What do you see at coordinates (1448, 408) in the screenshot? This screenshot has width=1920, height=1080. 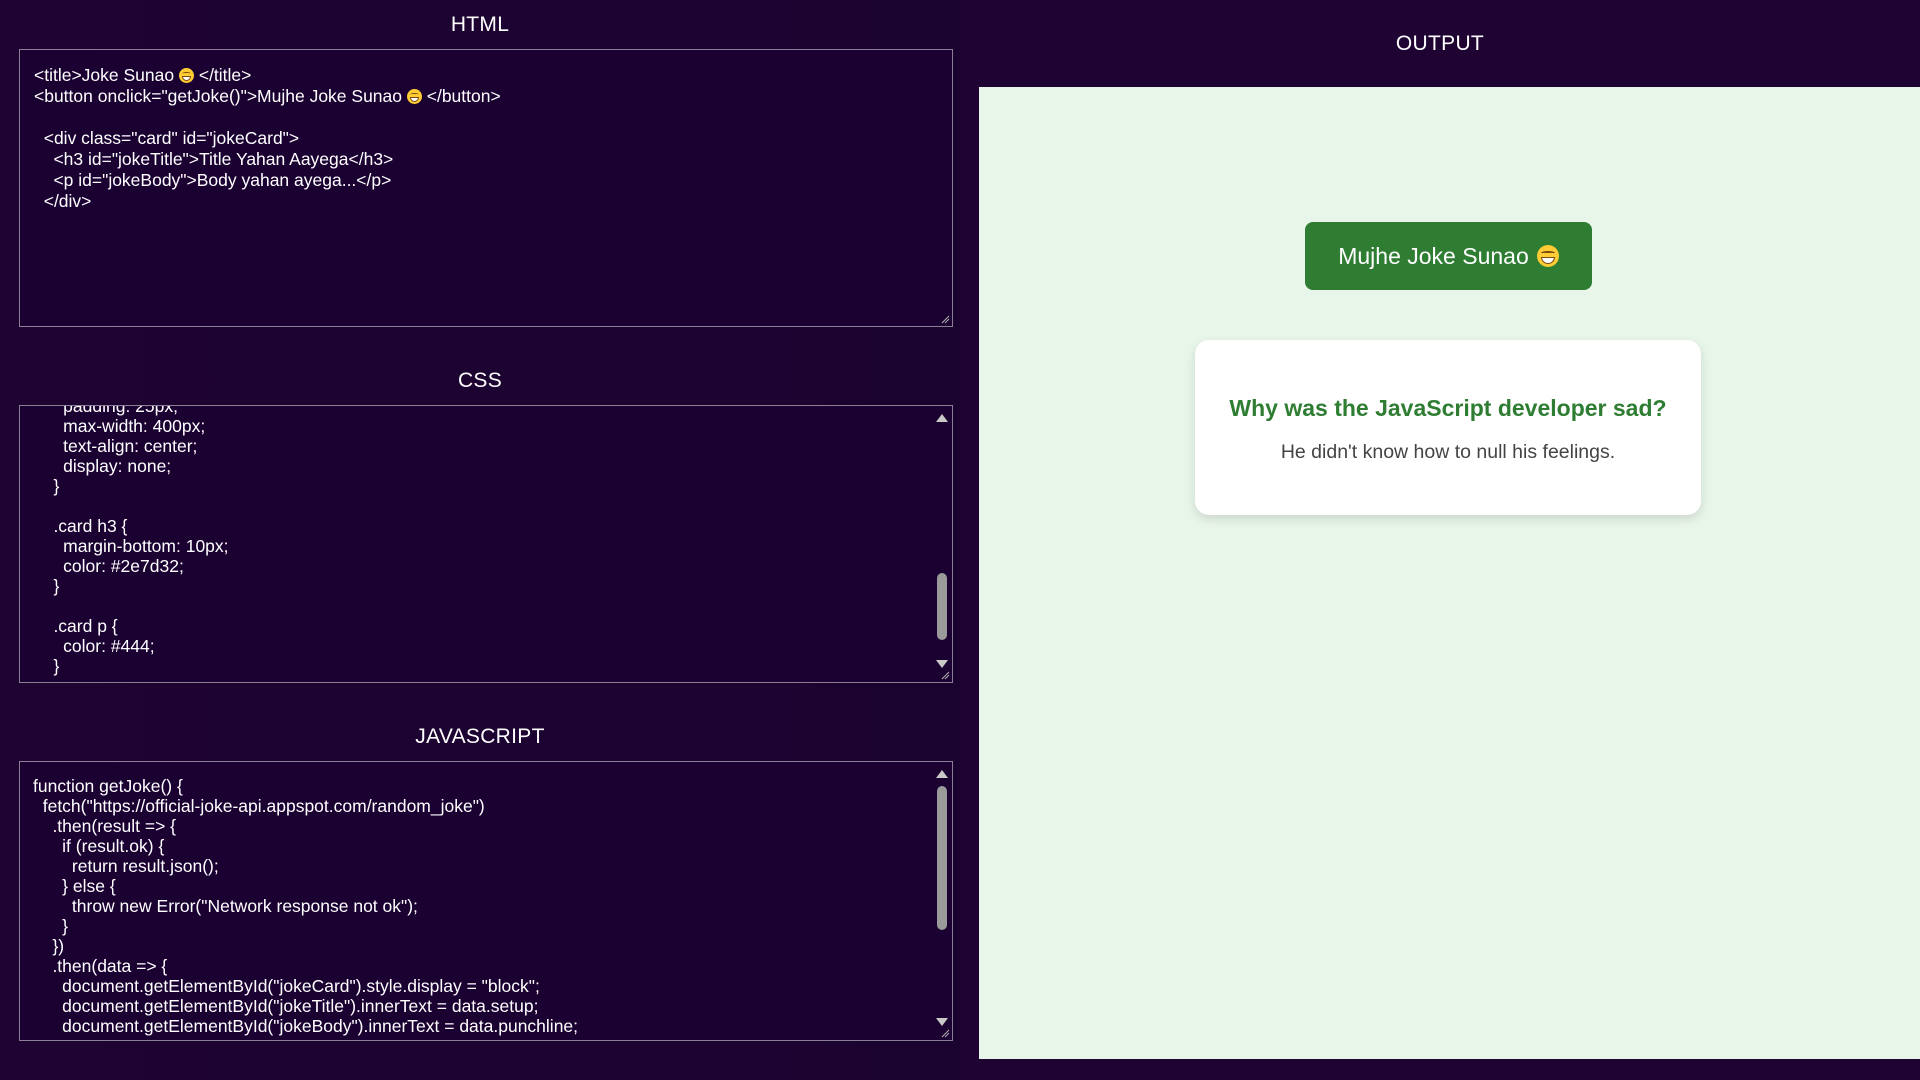 I see `joke-title: Why was the JavaScript developer sad?` at bounding box center [1448, 408].